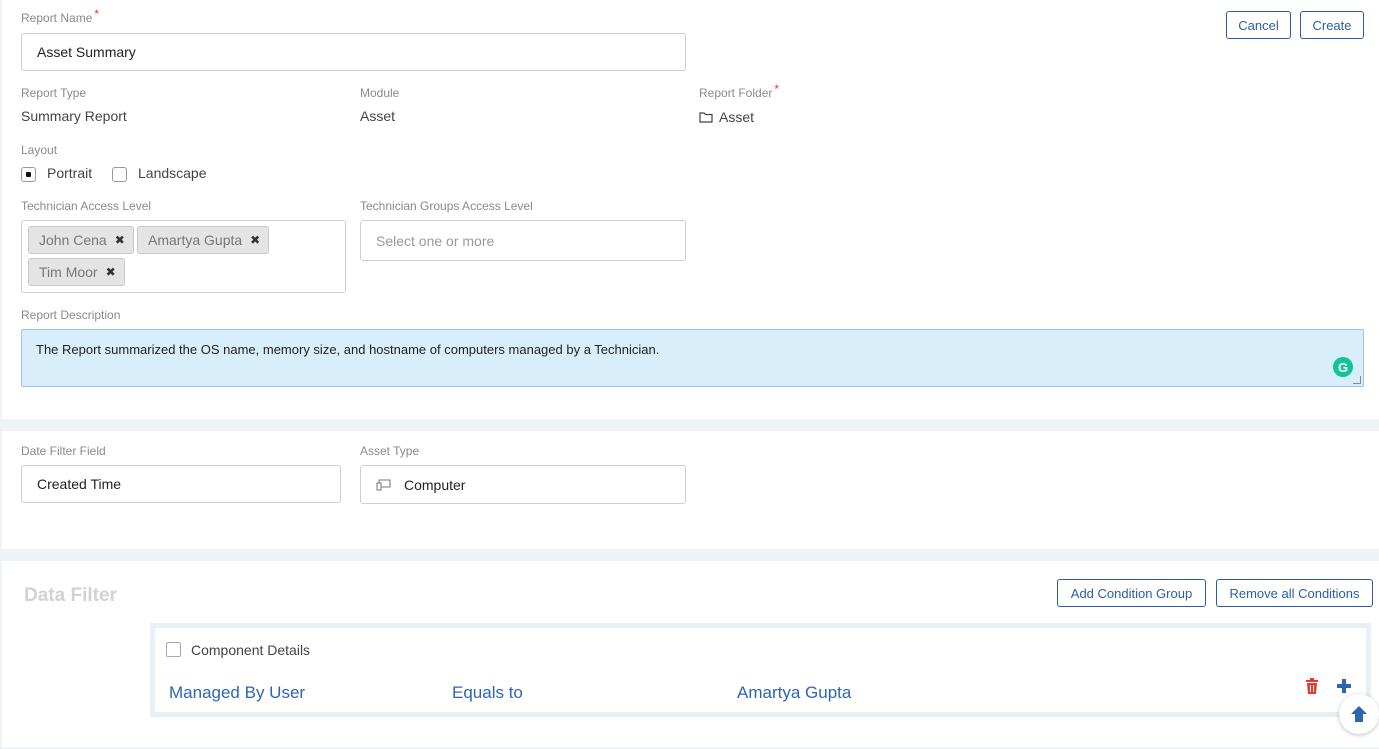 The height and width of the screenshot is (749, 1379). What do you see at coordinates (739, 91) in the screenshot?
I see `report-folder-label: Report Folder *` at bounding box center [739, 91].